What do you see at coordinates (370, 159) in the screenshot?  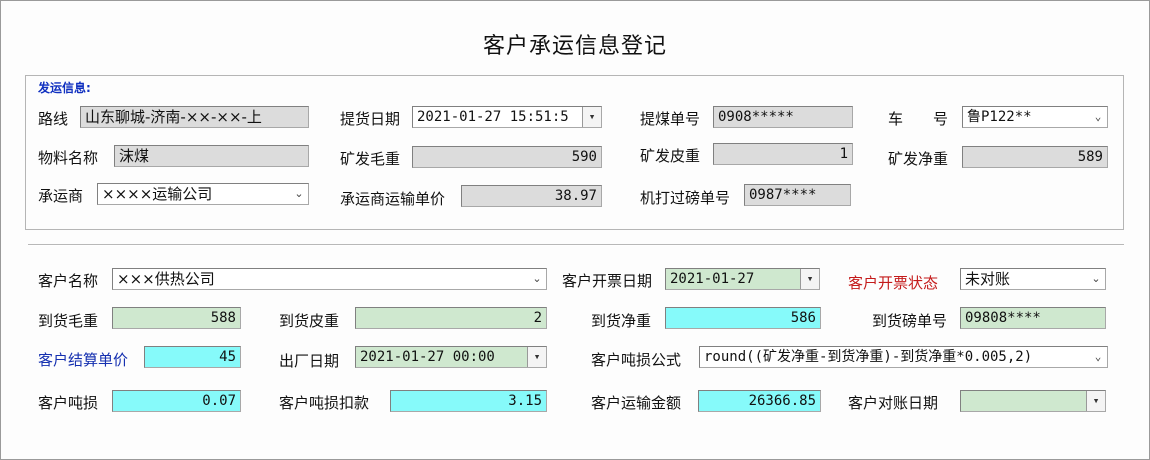 I see `mine-gross-label: 矿发毛重` at bounding box center [370, 159].